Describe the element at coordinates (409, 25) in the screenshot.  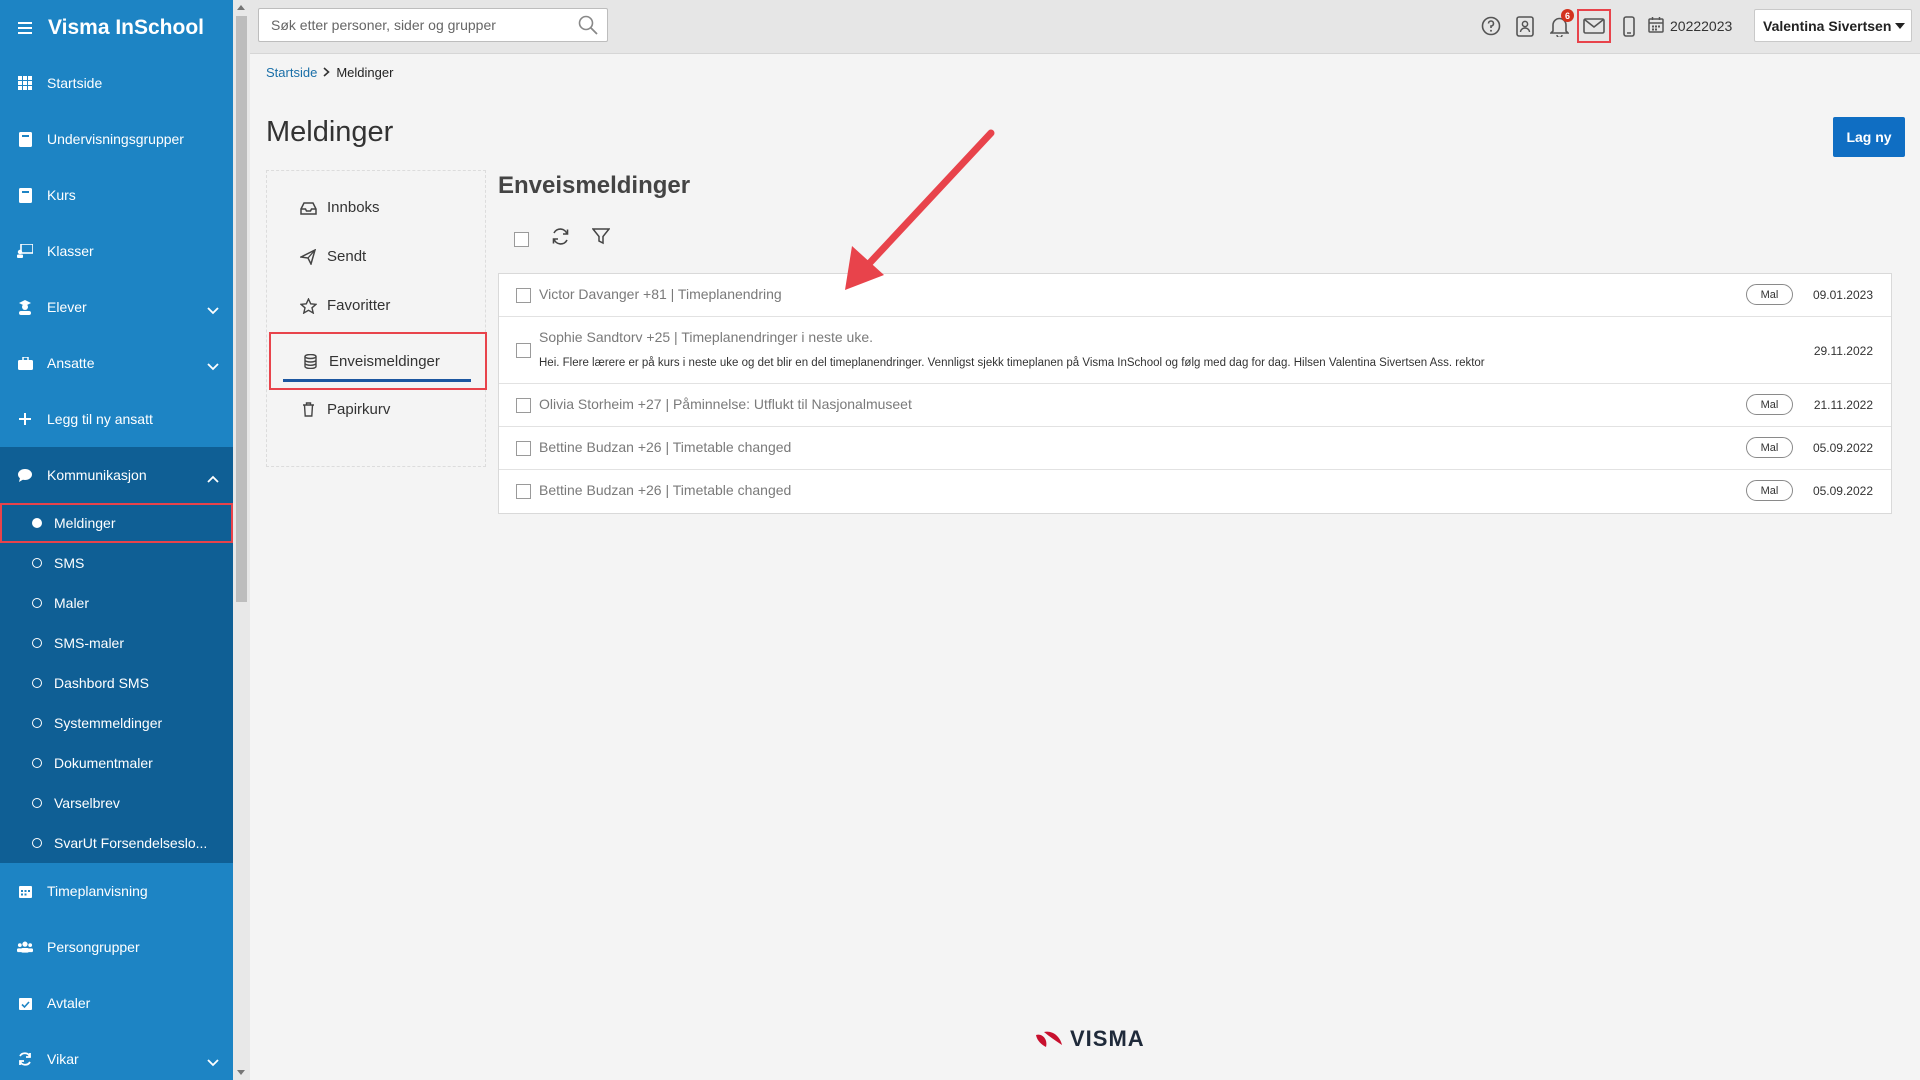
I see `search-input` at that location.